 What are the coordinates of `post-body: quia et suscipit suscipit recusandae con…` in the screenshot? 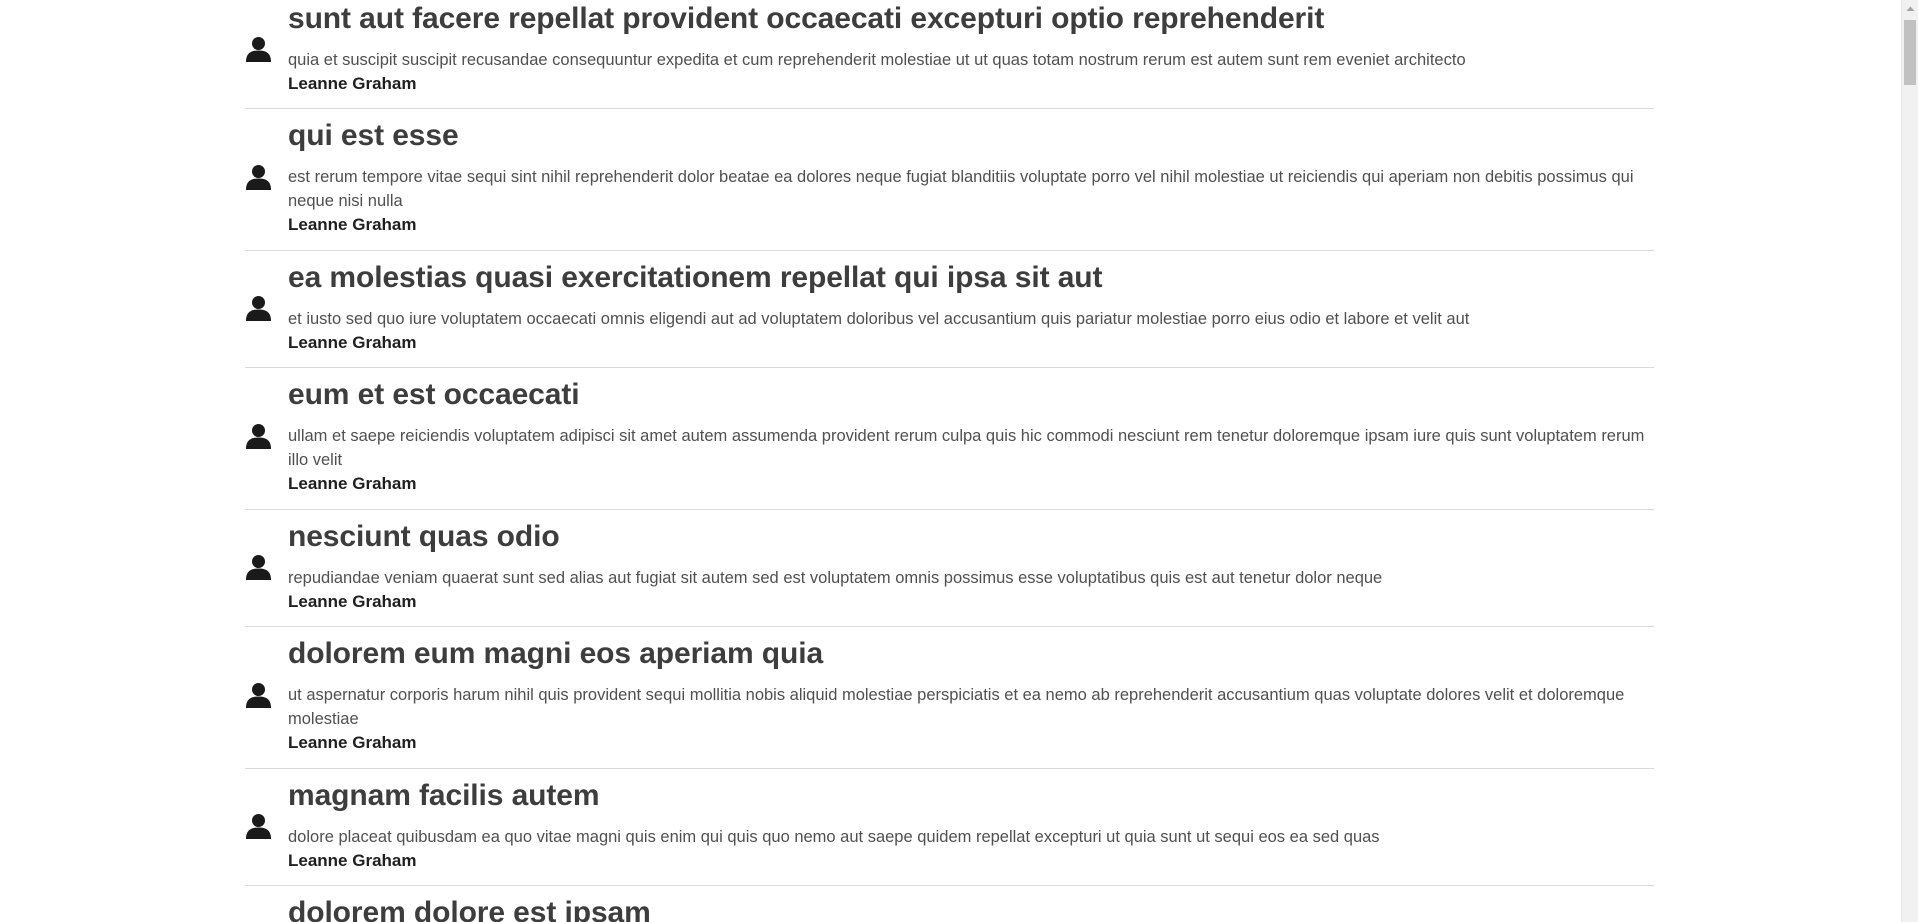 It's located at (877, 60).